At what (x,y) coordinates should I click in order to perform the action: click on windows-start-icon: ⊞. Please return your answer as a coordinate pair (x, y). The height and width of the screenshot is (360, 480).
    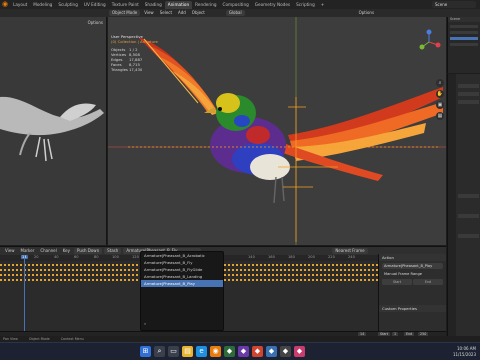
    Looking at the image, I should click on (145, 351).